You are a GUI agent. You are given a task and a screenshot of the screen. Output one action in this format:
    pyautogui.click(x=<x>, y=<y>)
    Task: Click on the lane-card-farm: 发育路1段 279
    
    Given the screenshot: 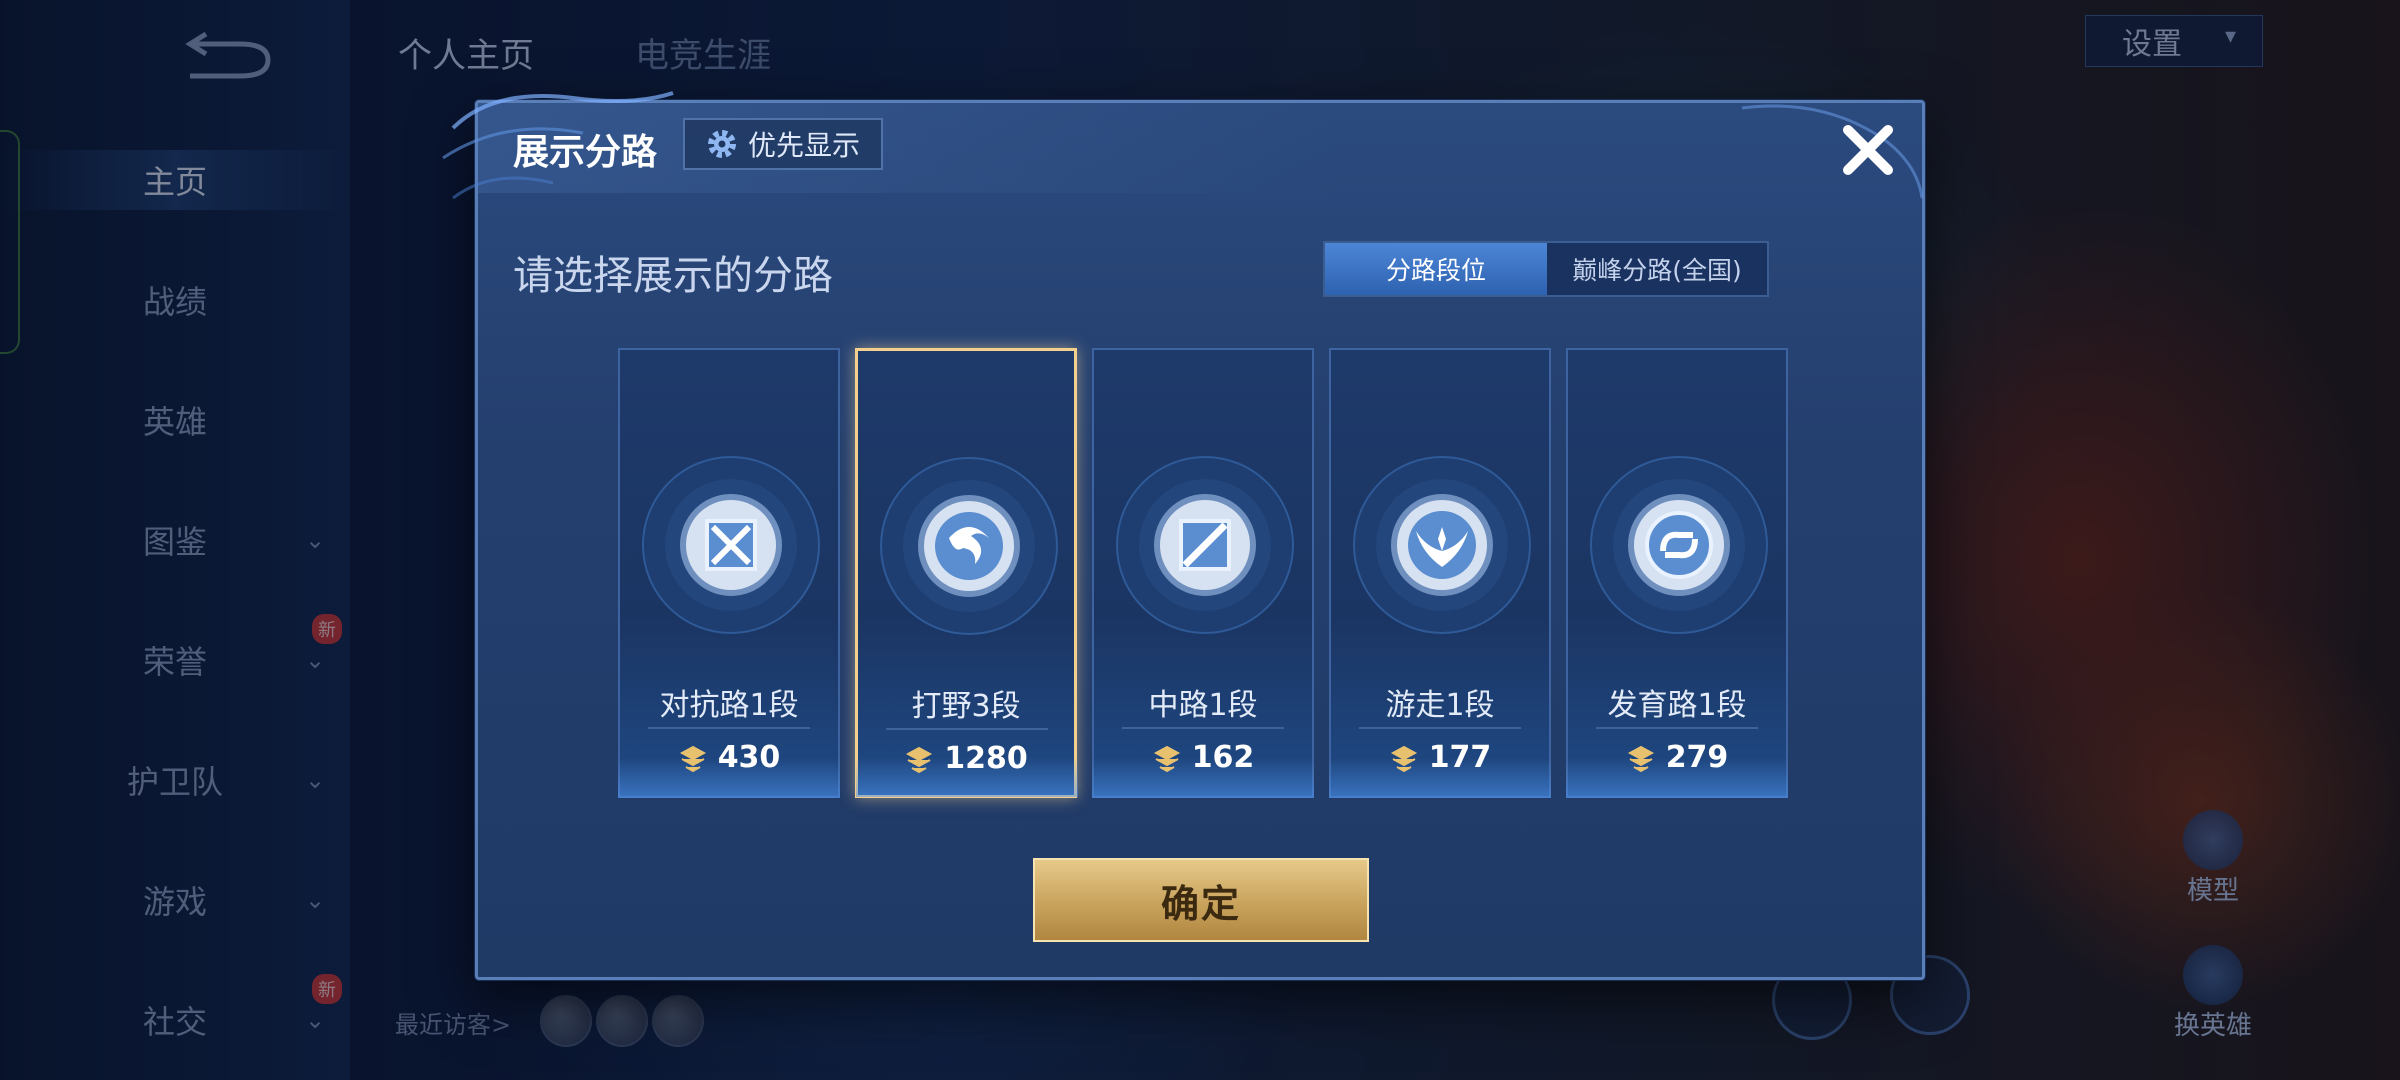 What is the action you would take?
    pyautogui.click(x=1677, y=573)
    